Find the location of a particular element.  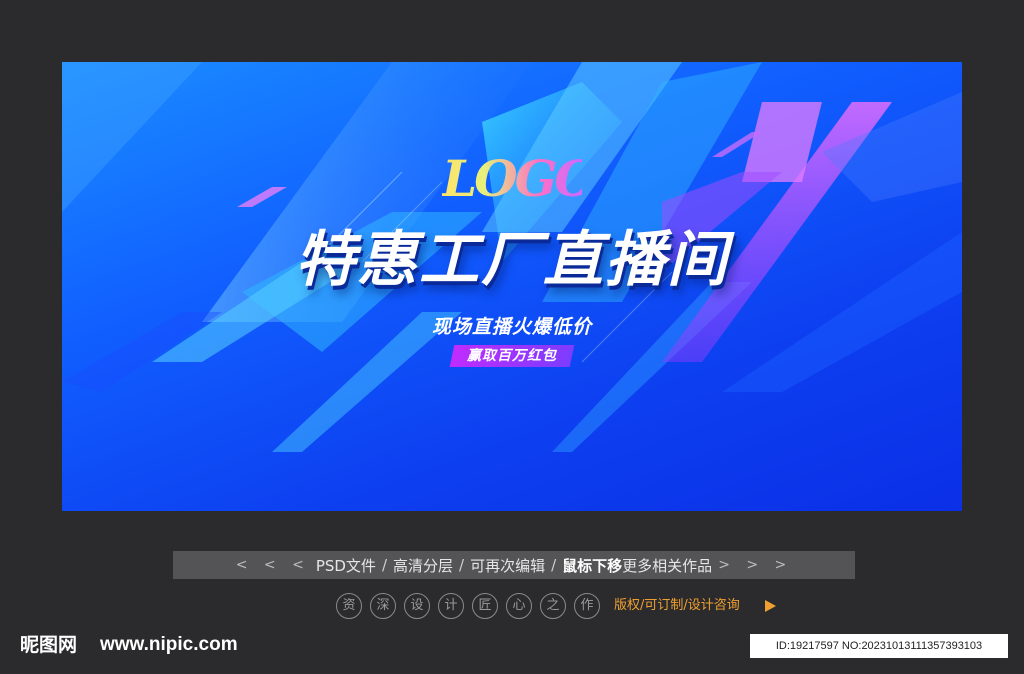

slogan-char: 匠 is located at coordinates (485, 606).